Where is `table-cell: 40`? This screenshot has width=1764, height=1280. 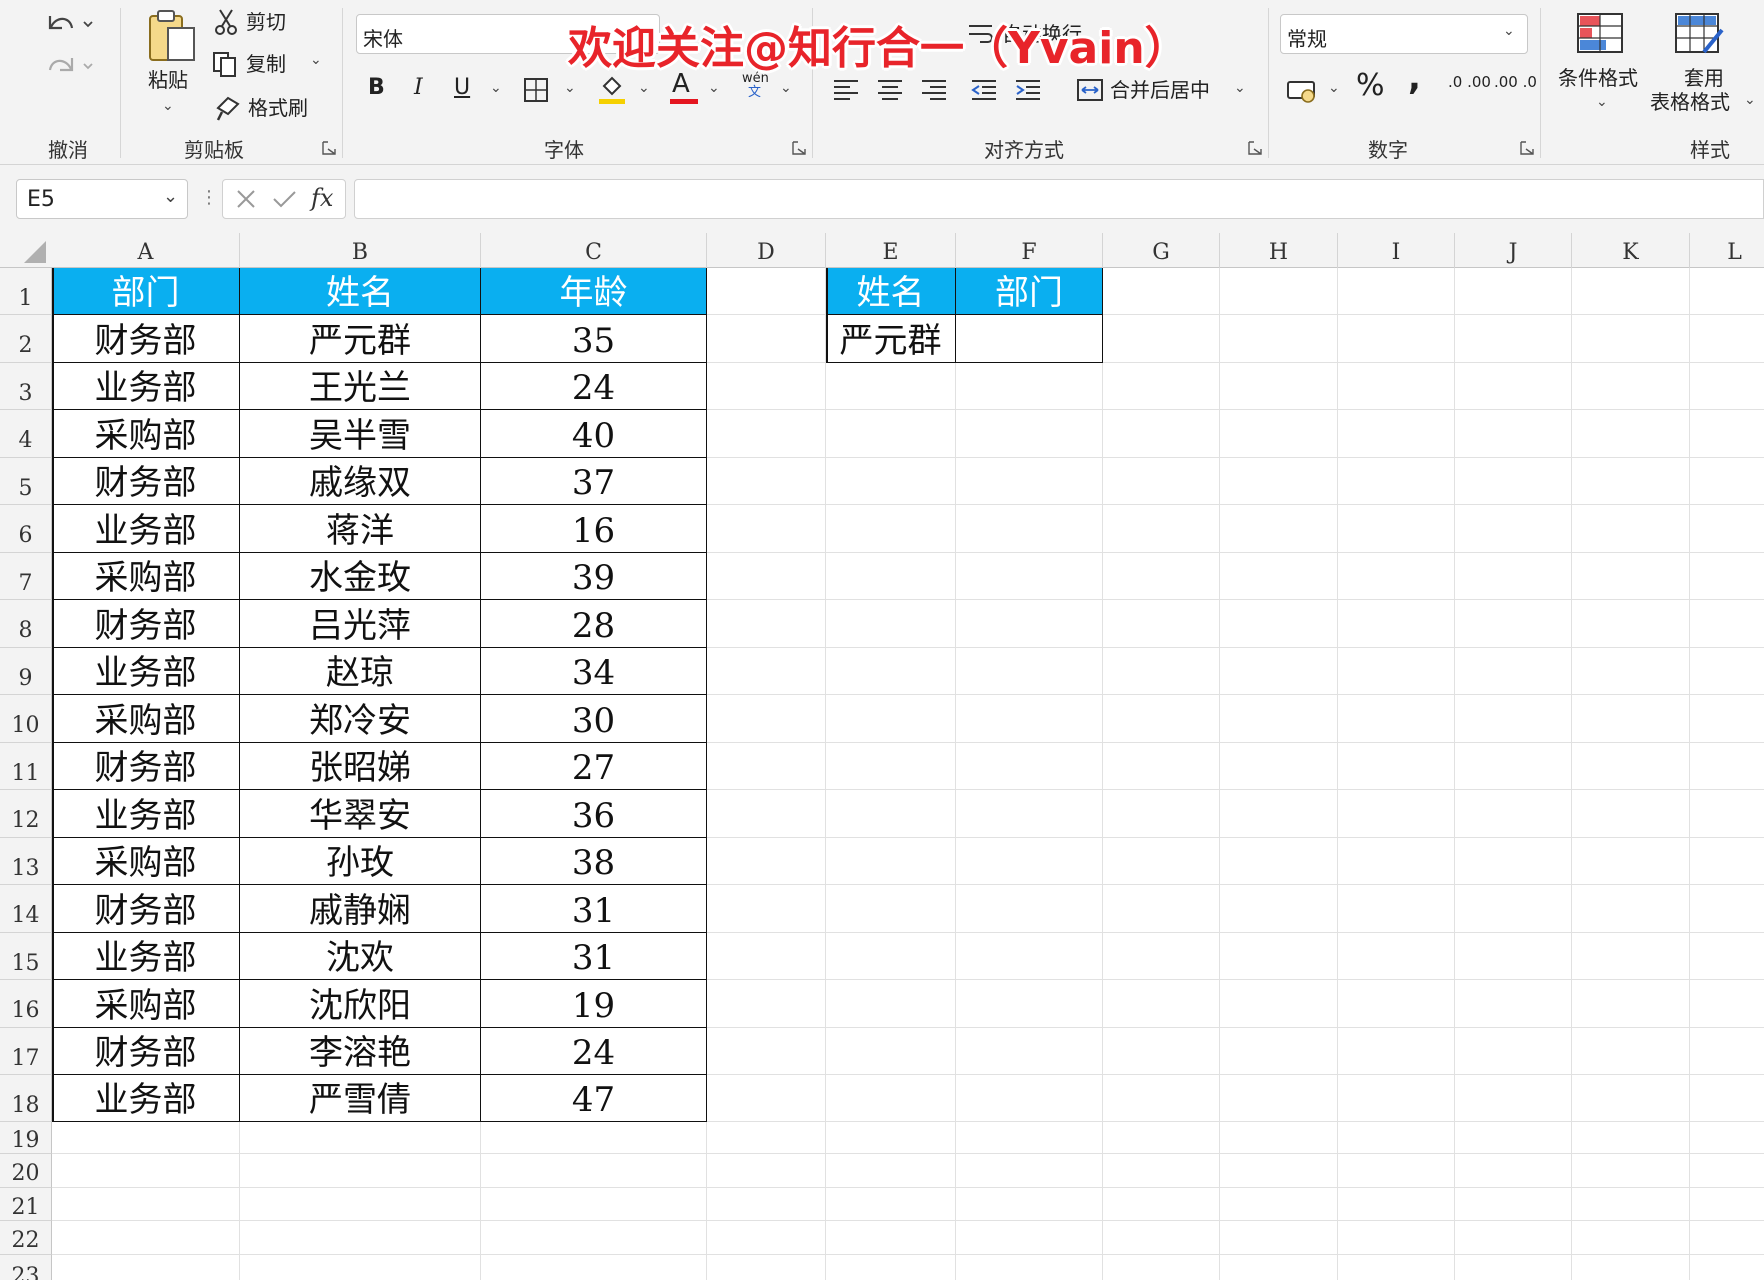
table-cell: 40 is located at coordinates (594, 434).